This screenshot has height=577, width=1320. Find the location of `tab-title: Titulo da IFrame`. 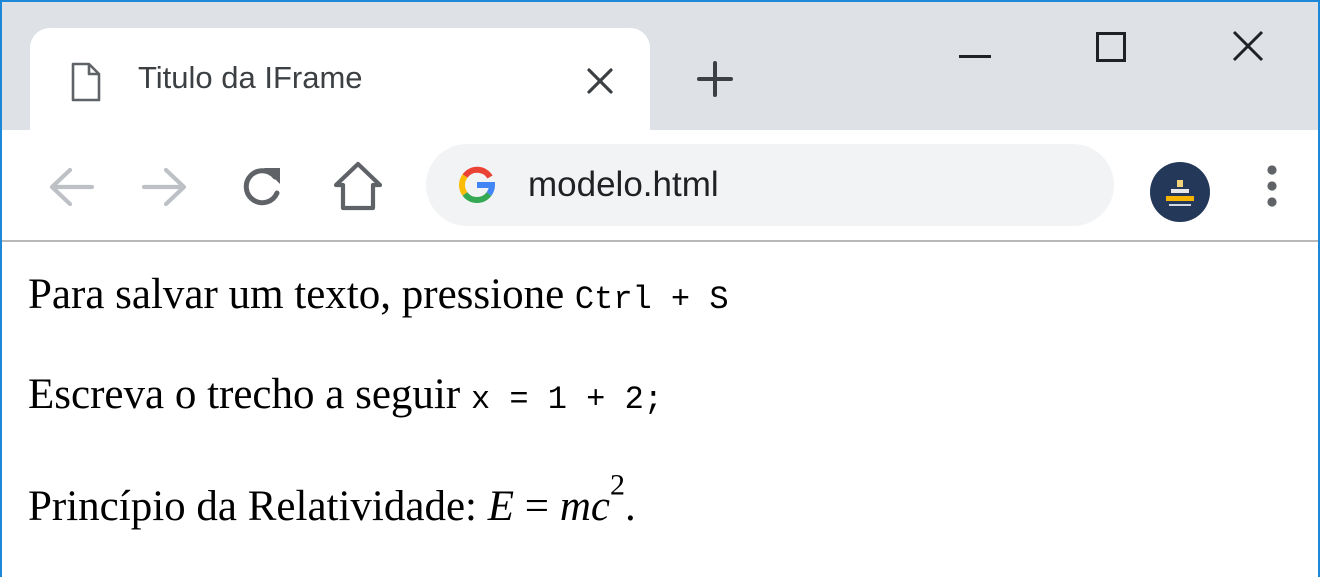

tab-title: Titulo da IFrame is located at coordinates (250, 77).